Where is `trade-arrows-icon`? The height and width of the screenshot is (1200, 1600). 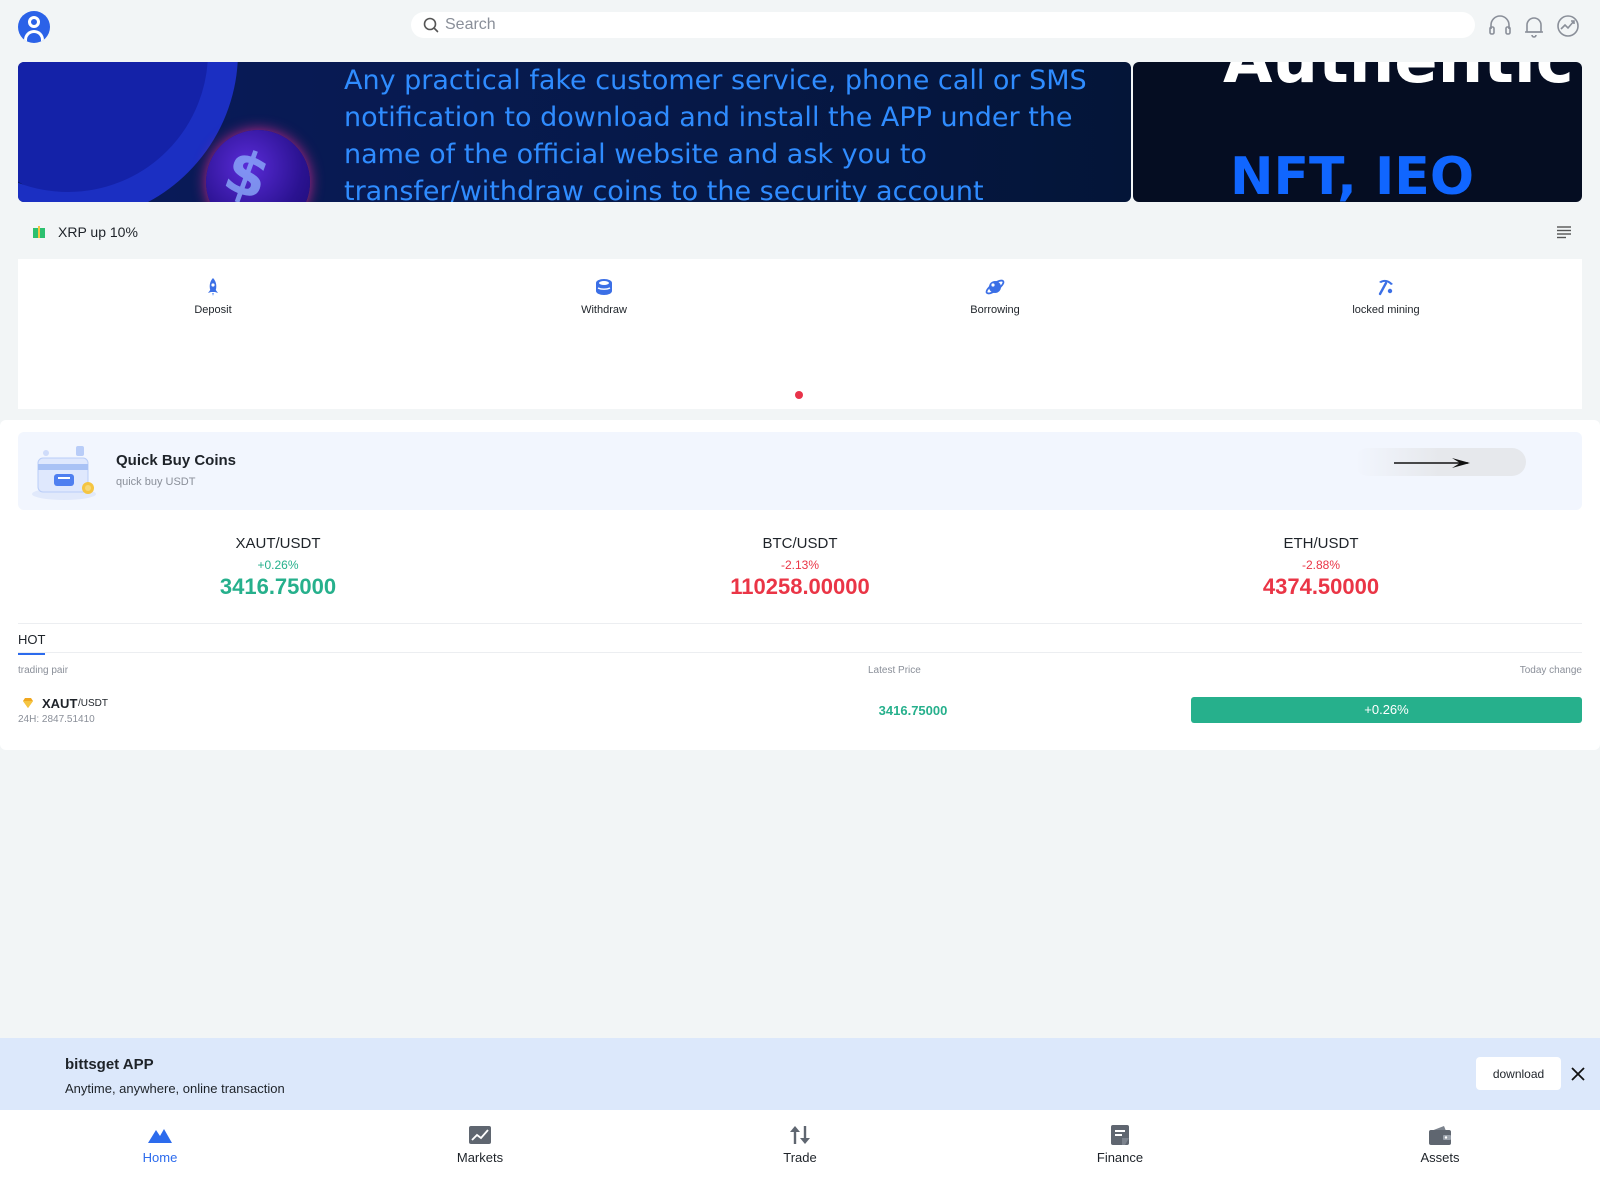
trade-arrows-icon is located at coordinates (800, 1135).